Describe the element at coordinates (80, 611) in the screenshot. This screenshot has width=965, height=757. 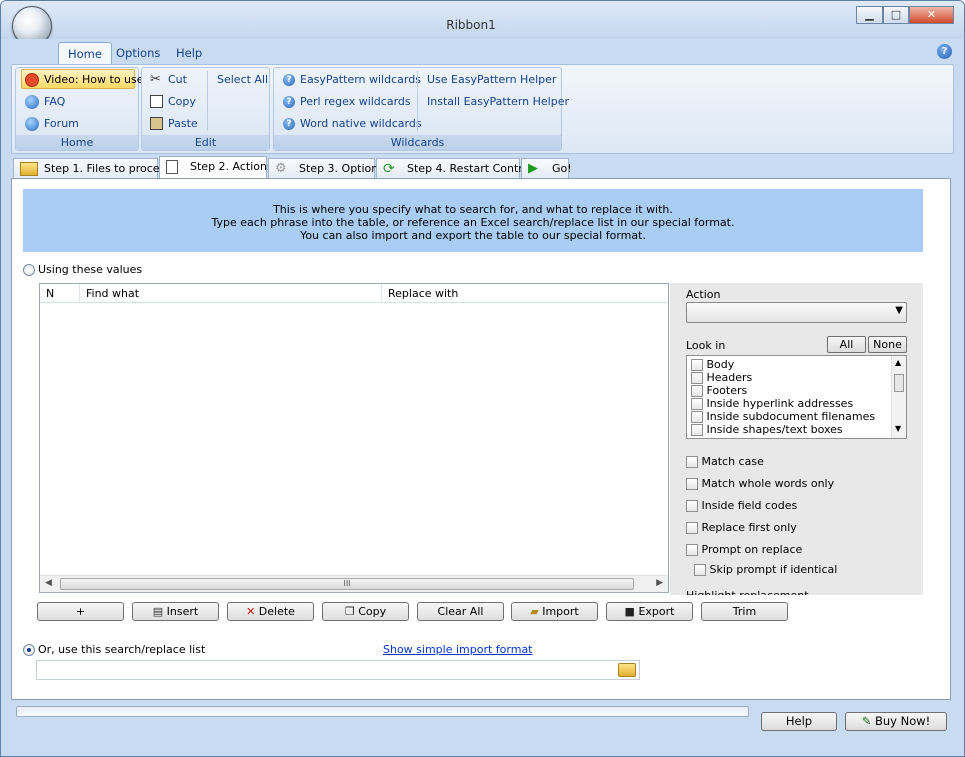
I see `add-row-button: +` at that location.